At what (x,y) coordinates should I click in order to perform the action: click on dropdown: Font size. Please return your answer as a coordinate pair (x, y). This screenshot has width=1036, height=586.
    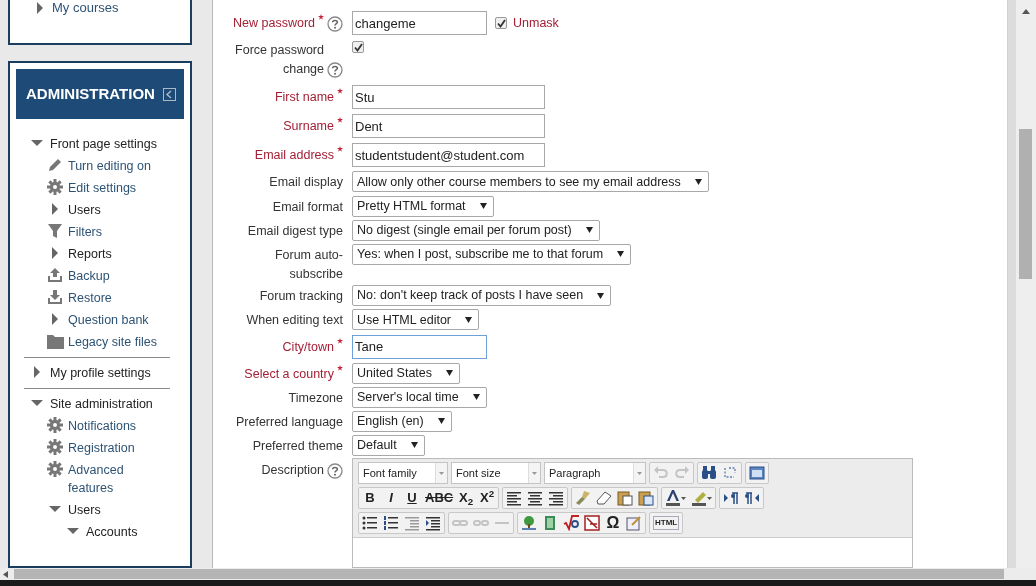
    Looking at the image, I should click on (496, 473).